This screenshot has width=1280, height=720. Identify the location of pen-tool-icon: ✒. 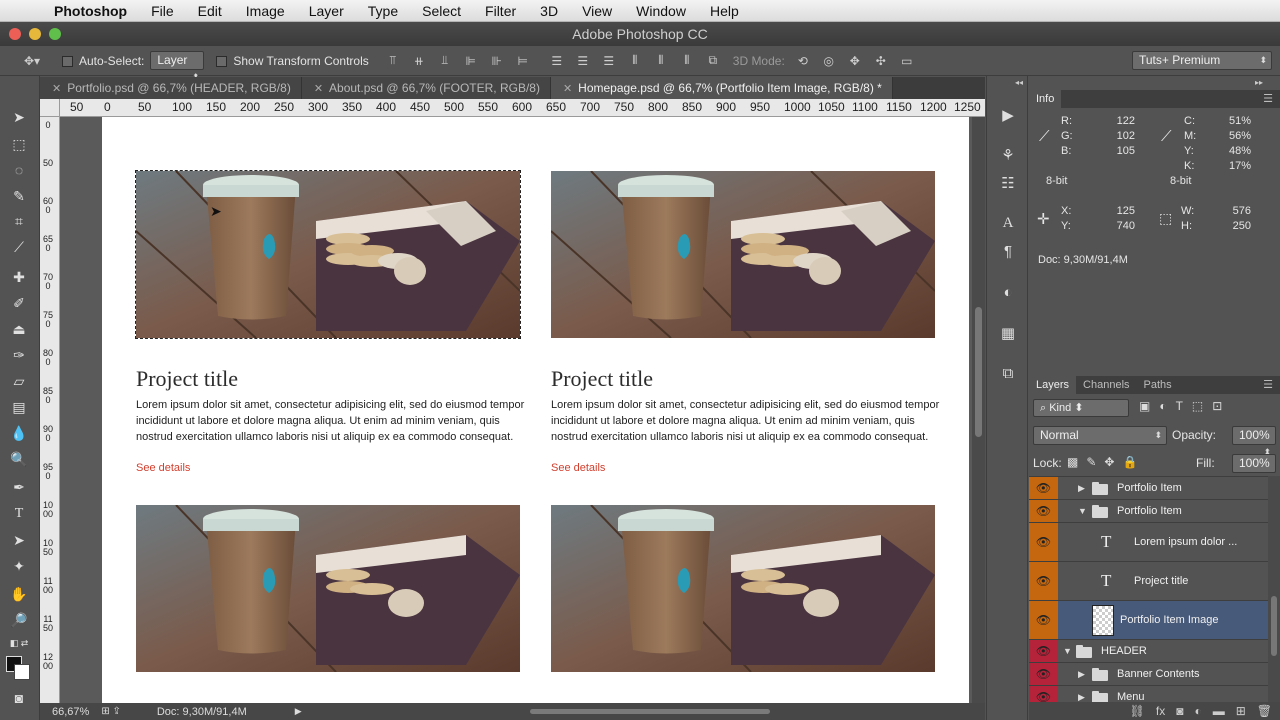
(19, 487).